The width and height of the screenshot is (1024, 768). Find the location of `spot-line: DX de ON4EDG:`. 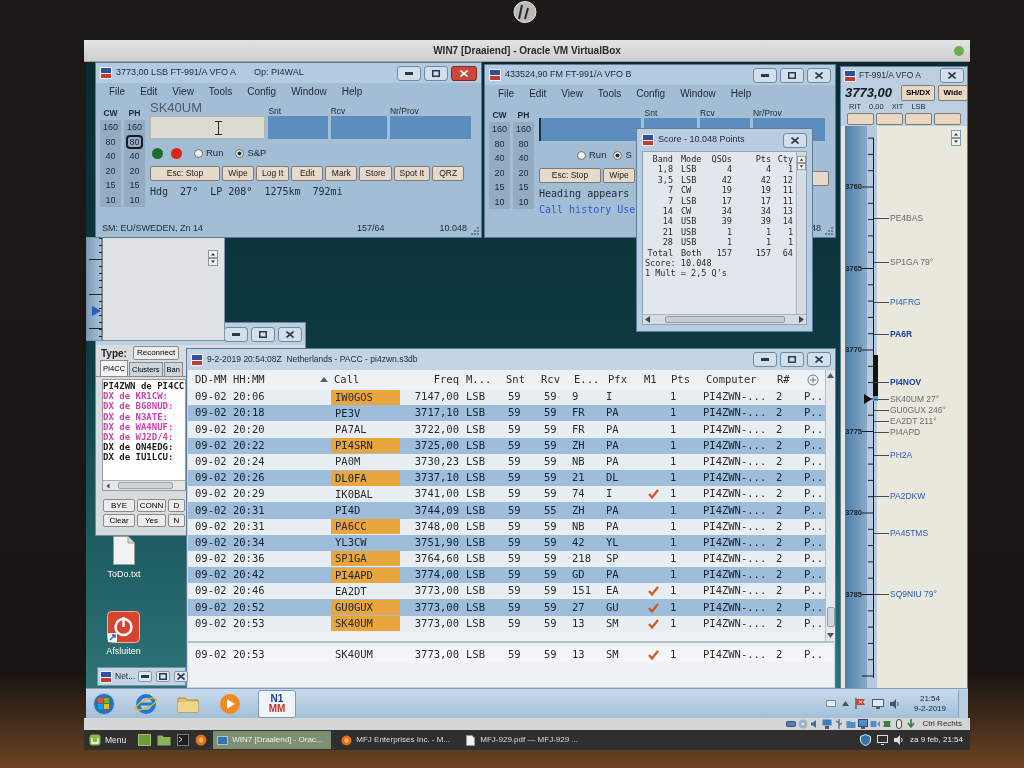

spot-line: DX de ON4EDG: is located at coordinates (138, 447).